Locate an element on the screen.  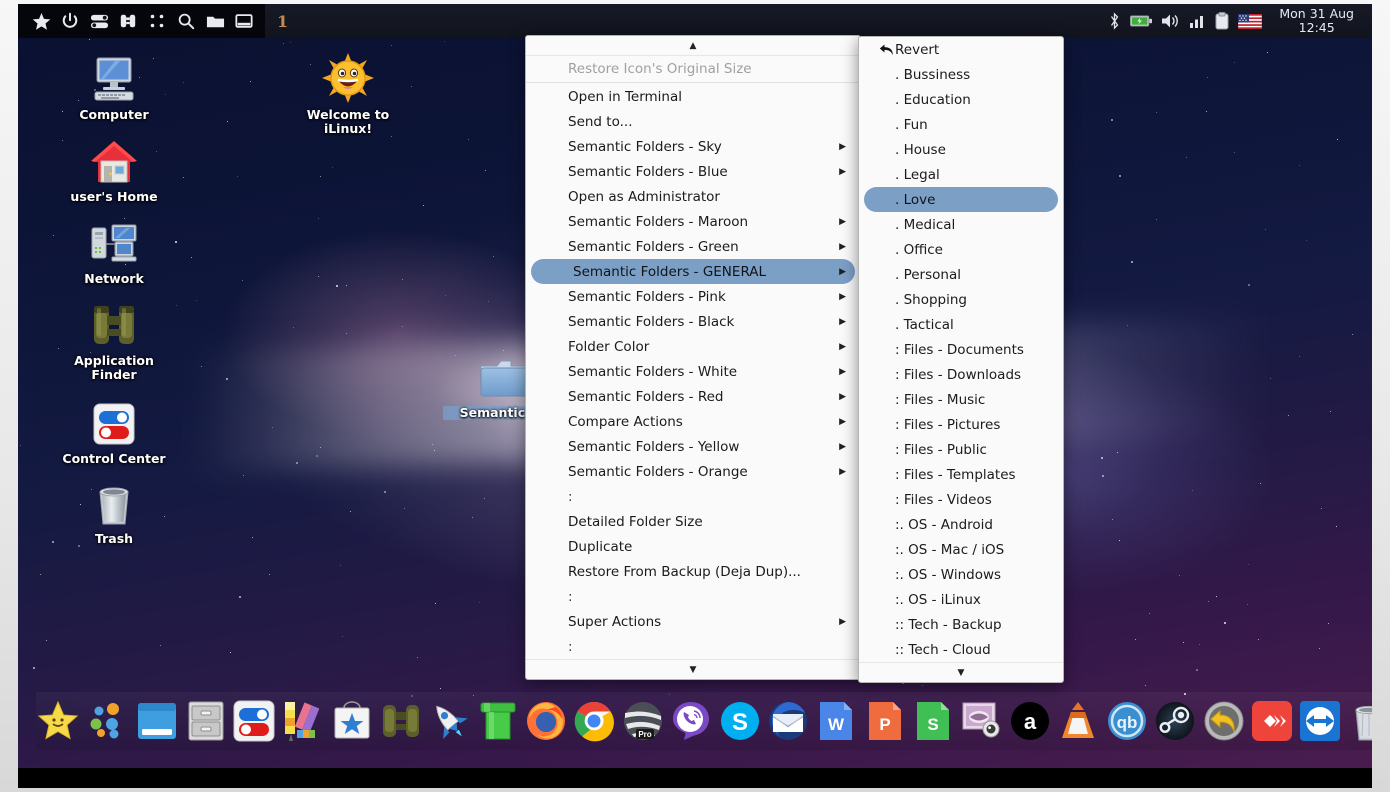
binoculars-icon is located at coordinates (128, 21).